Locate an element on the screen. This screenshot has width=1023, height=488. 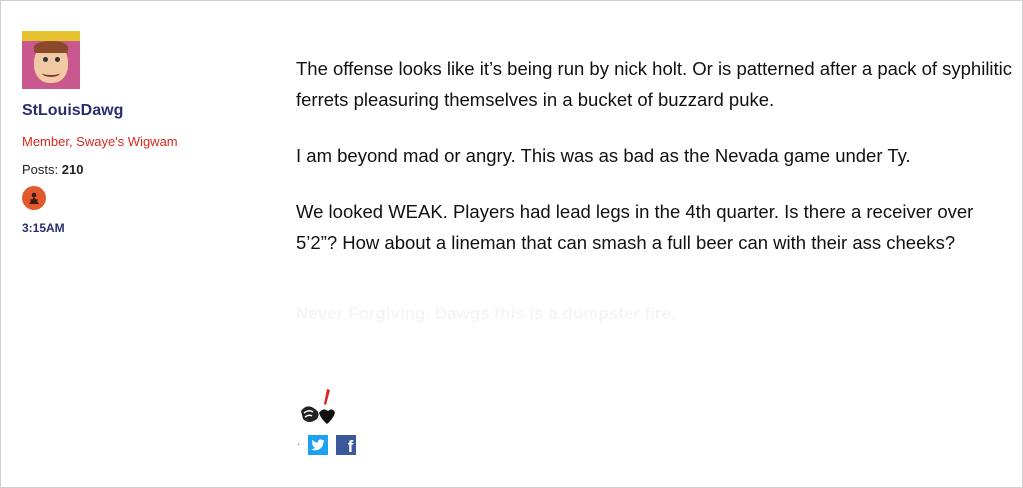
posts-count: 210 is located at coordinates (72, 169).